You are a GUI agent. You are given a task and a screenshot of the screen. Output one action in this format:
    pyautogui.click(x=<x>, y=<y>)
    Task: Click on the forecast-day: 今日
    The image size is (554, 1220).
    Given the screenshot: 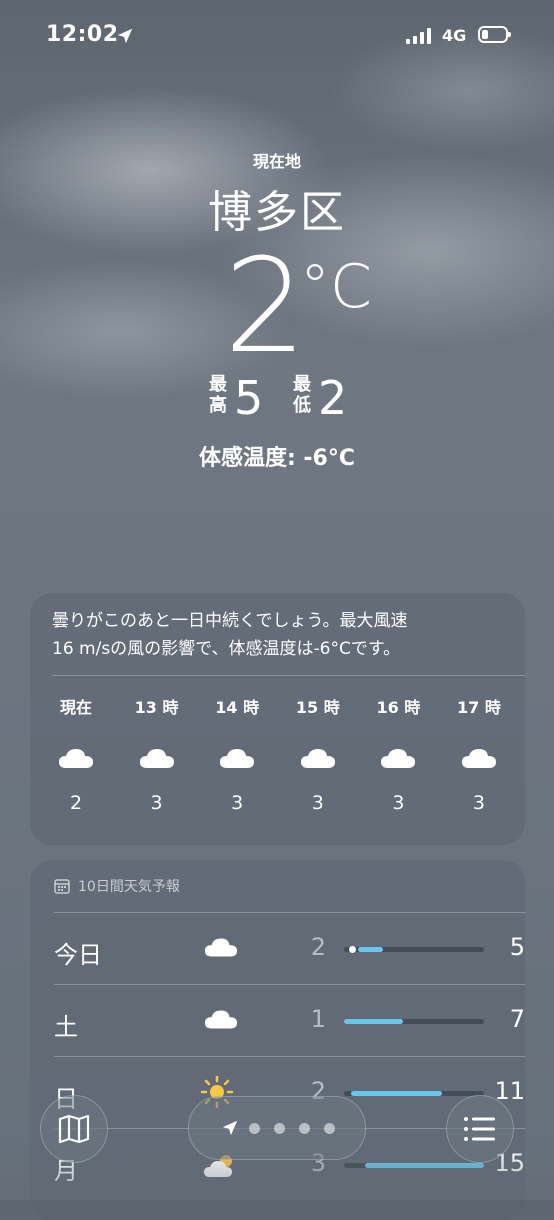 What is the action you would take?
    pyautogui.click(x=78, y=955)
    